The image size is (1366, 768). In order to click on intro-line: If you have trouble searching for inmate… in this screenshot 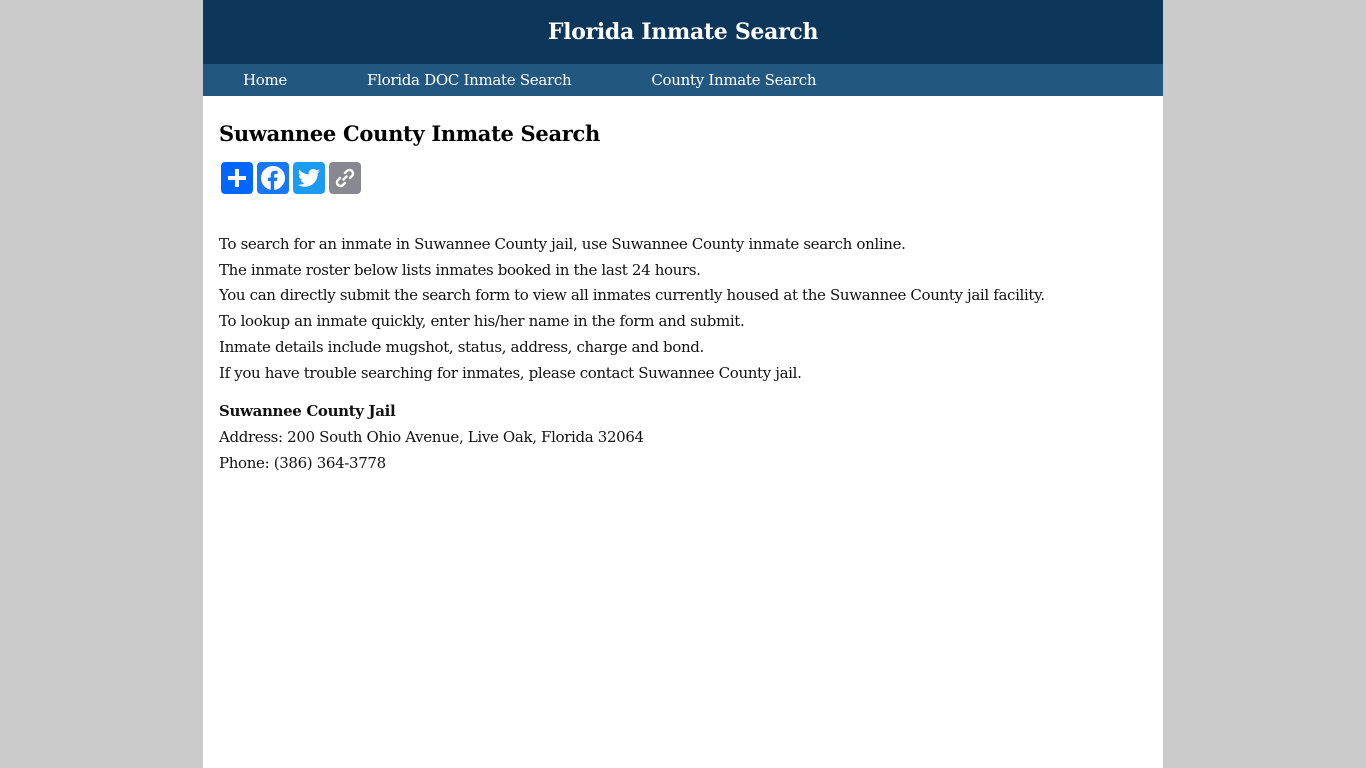, I will do `click(510, 372)`.